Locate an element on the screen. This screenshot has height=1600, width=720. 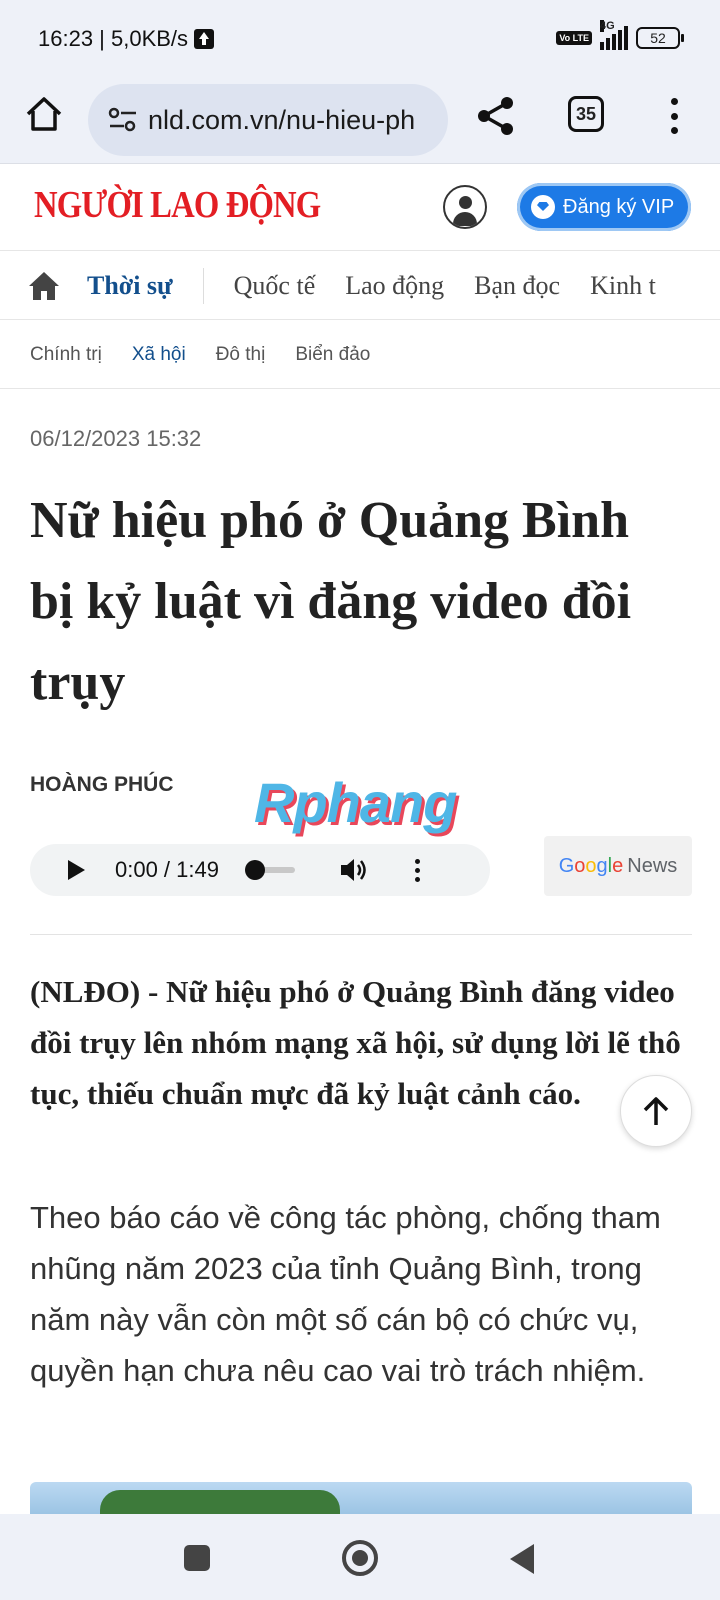
nav-home-icon is located at coordinates (44, 286).